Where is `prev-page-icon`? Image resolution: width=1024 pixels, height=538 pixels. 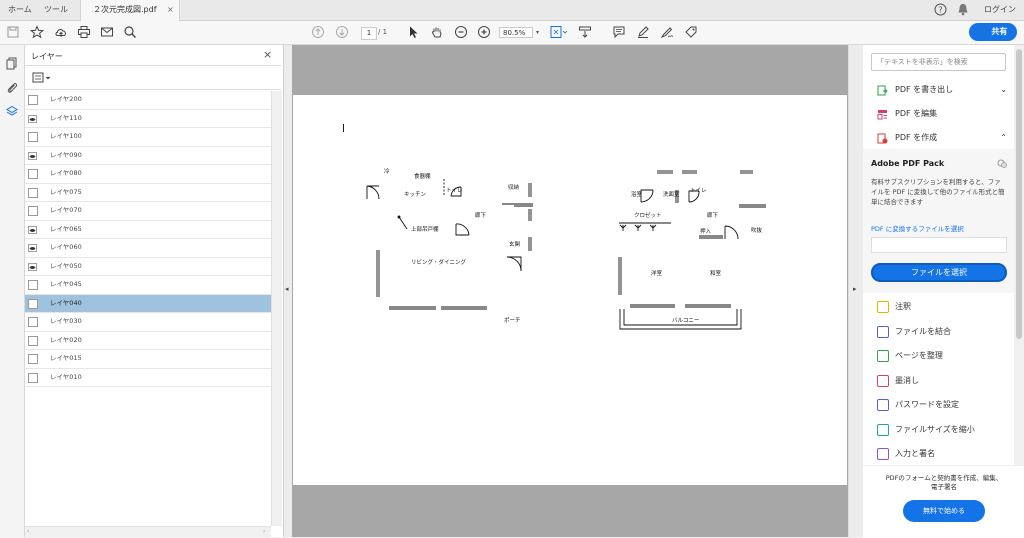
prev-page-icon is located at coordinates (318, 32).